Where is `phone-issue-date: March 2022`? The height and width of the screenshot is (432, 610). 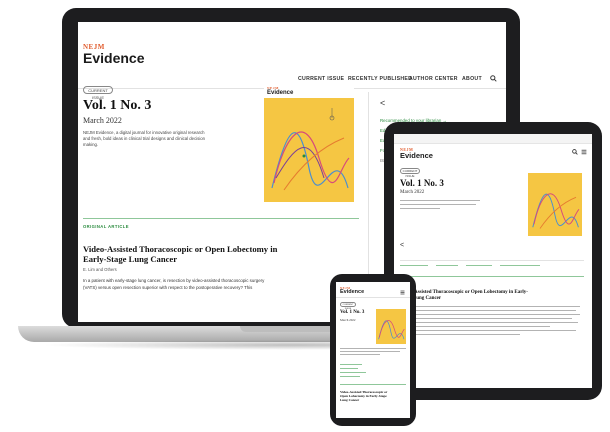 phone-issue-date: March 2022 is located at coordinates (348, 320).